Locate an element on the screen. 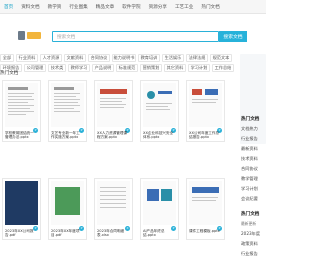  tag: 公司管理 is located at coordinates (35, 68).